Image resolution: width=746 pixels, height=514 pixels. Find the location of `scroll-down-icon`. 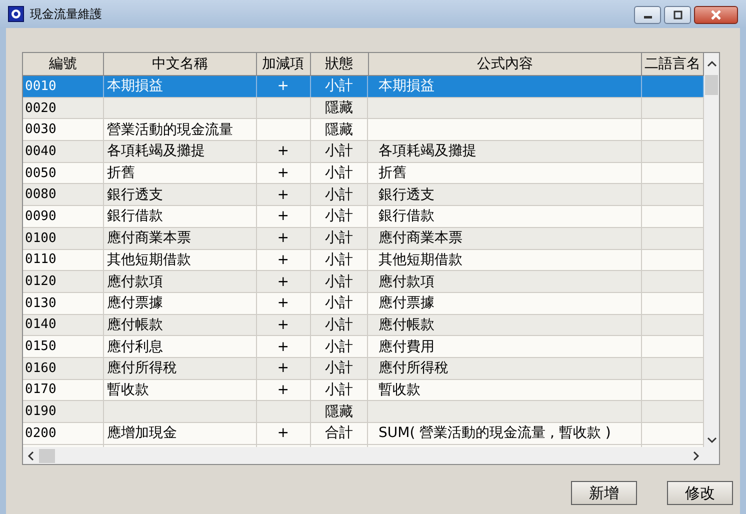

scroll-down-icon is located at coordinates (711, 440).